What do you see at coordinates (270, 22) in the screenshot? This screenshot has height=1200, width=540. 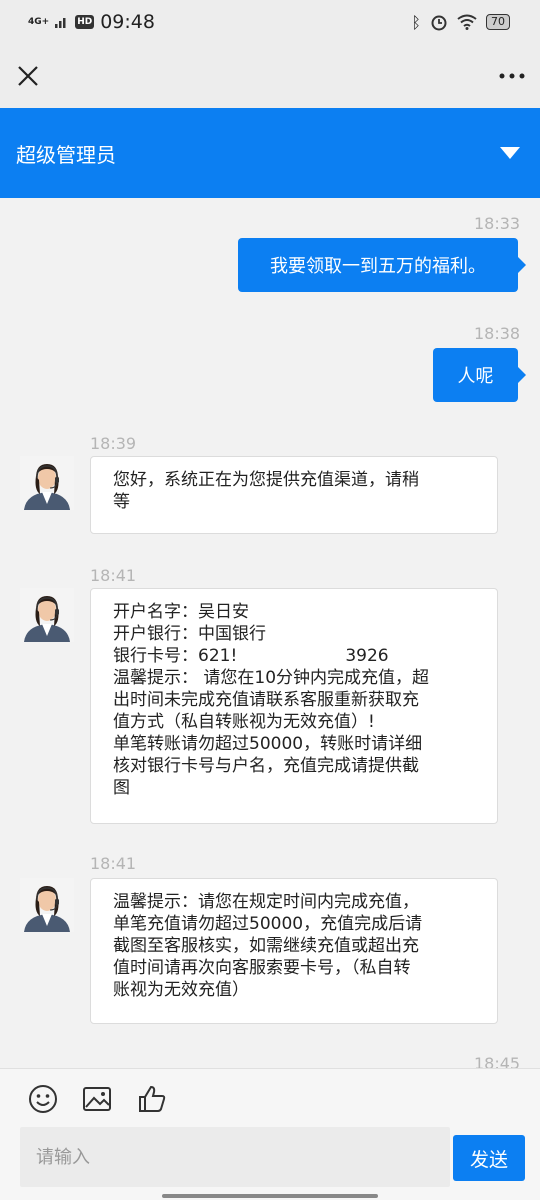 I see `status-bar: 4G+ HD 09:48 ᛒ 70` at bounding box center [270, 22].